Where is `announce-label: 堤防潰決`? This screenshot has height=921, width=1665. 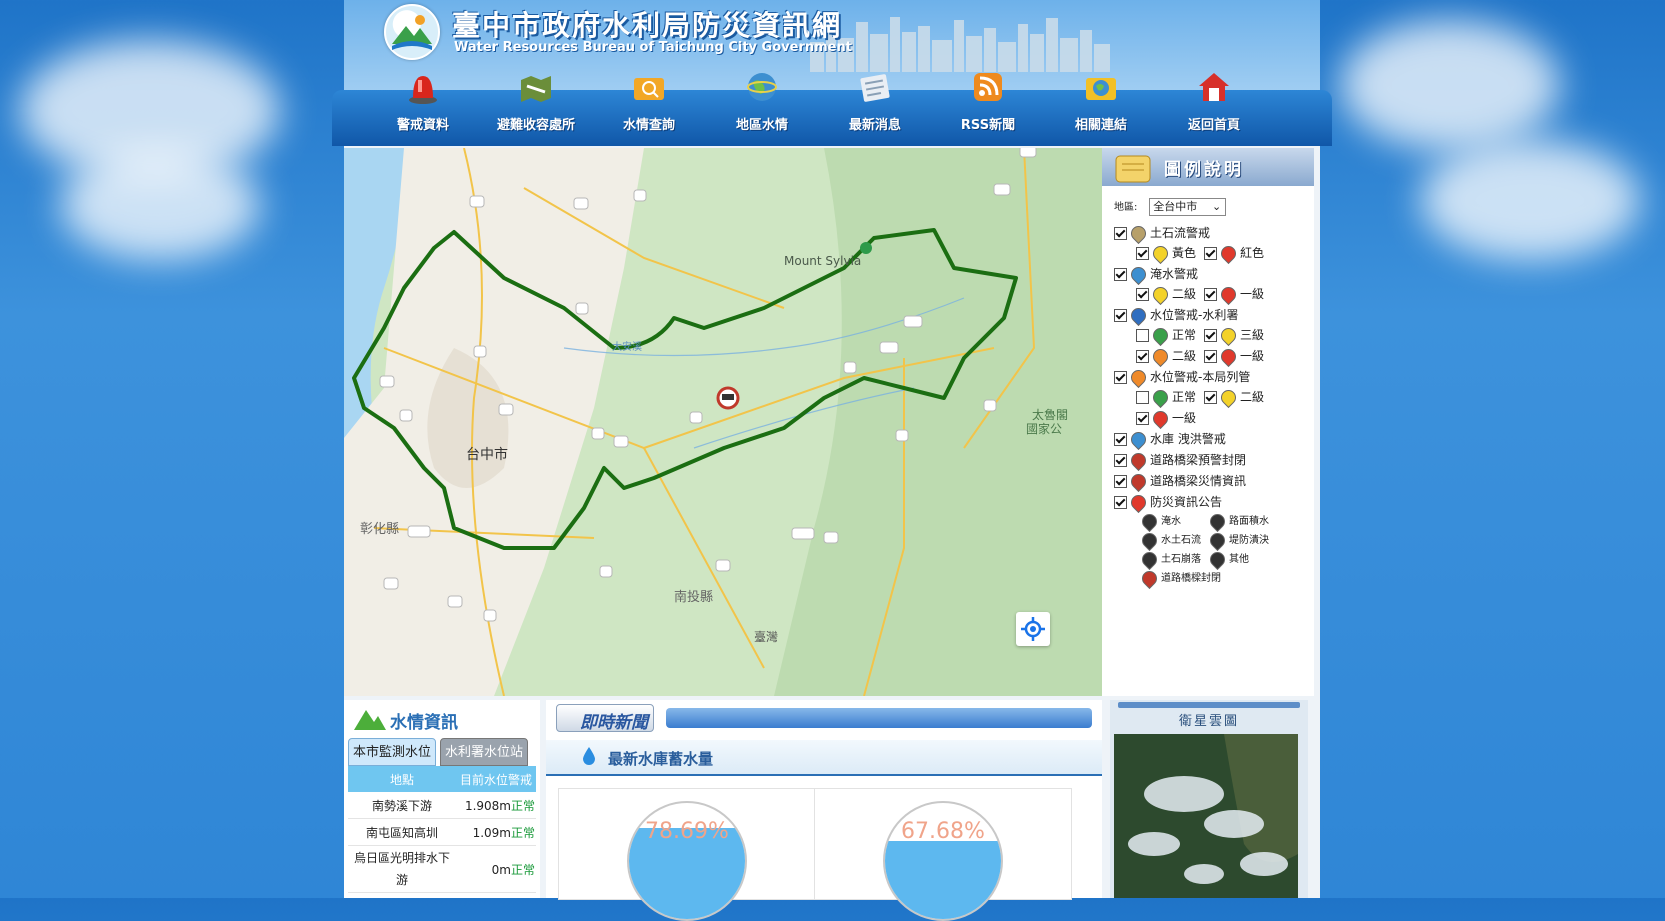
announce-label: 堤防潰決 is located at coordinates (1249, 540).